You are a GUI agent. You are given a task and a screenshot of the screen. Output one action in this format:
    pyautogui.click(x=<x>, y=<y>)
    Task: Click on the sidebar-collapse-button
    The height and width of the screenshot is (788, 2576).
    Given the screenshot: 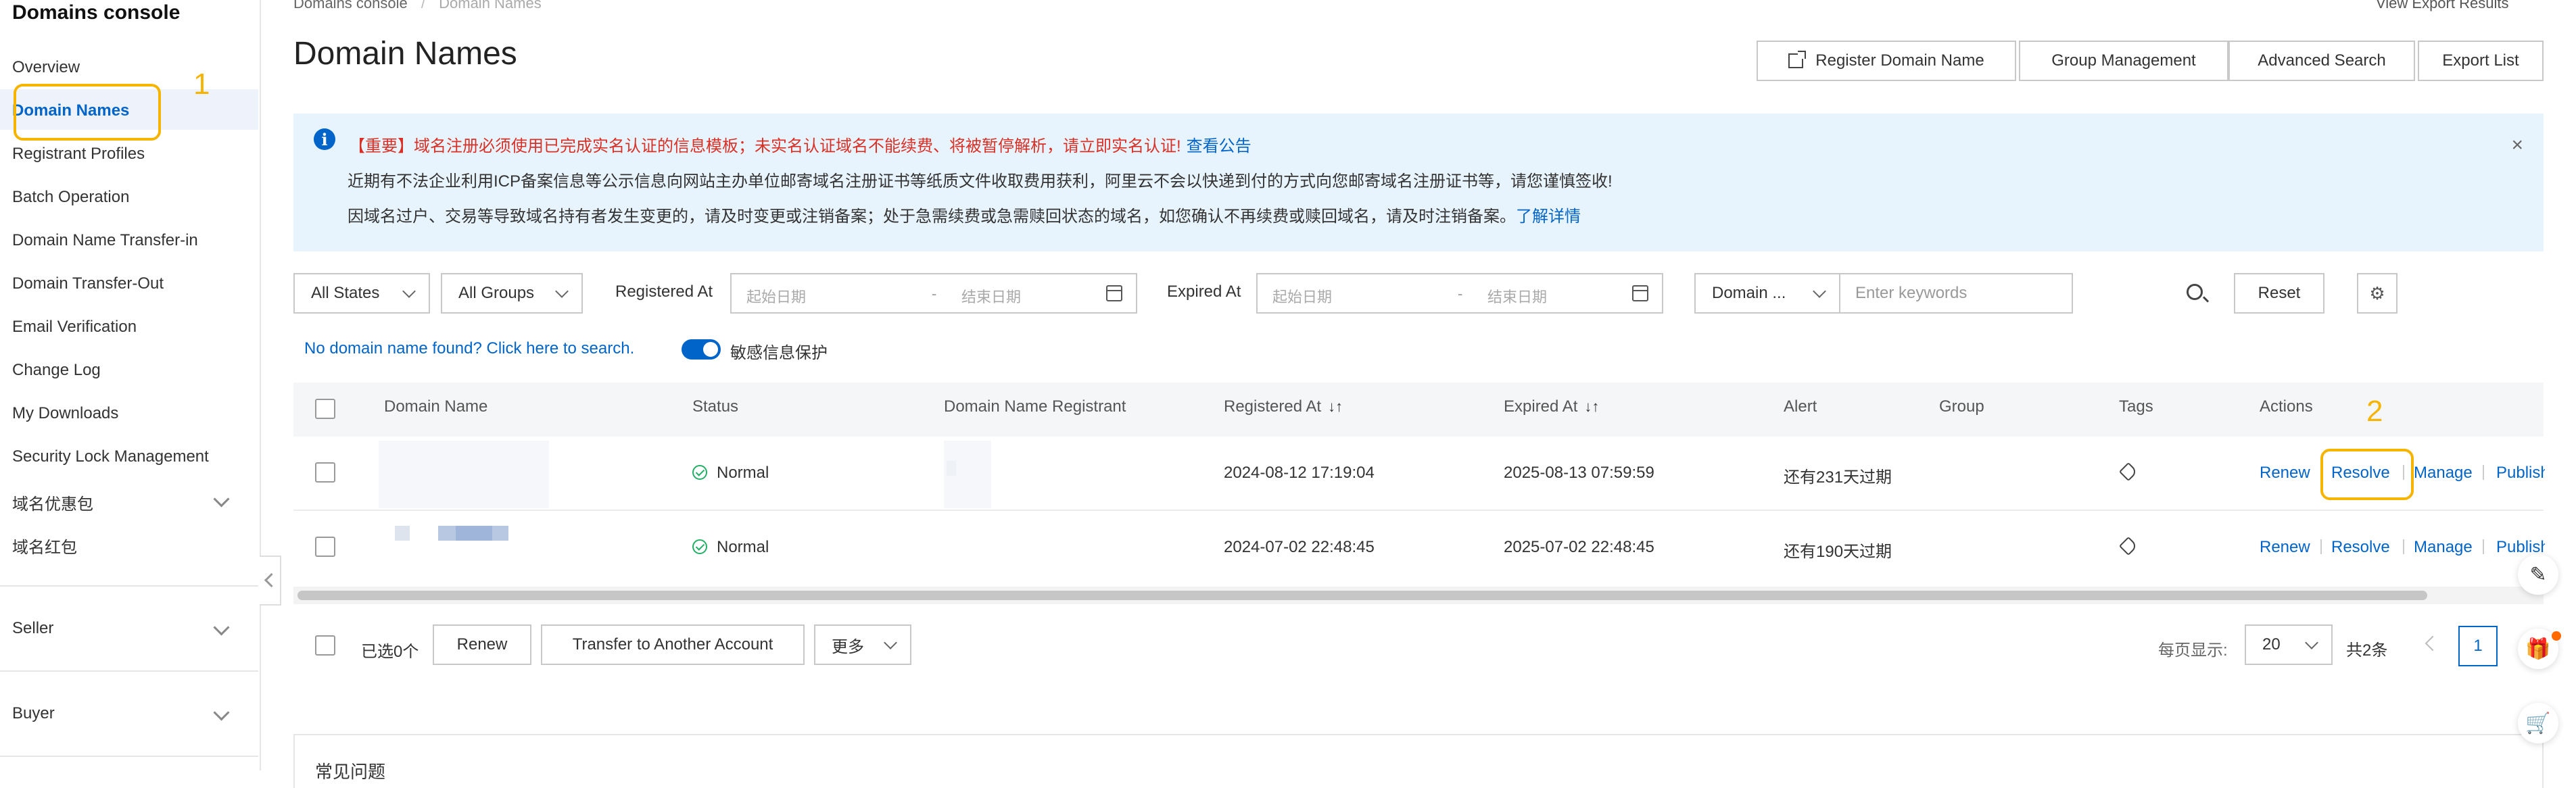 What is the action you would take?
    pyautogui.click(x=270, y=581)
    